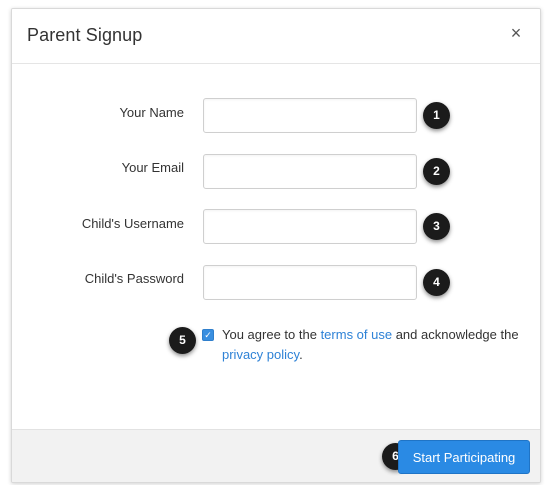  What do you see at coordinates (436, 226) in the screenshot?
I see `step-badge-3: 3` at bounding box center [436, 226].